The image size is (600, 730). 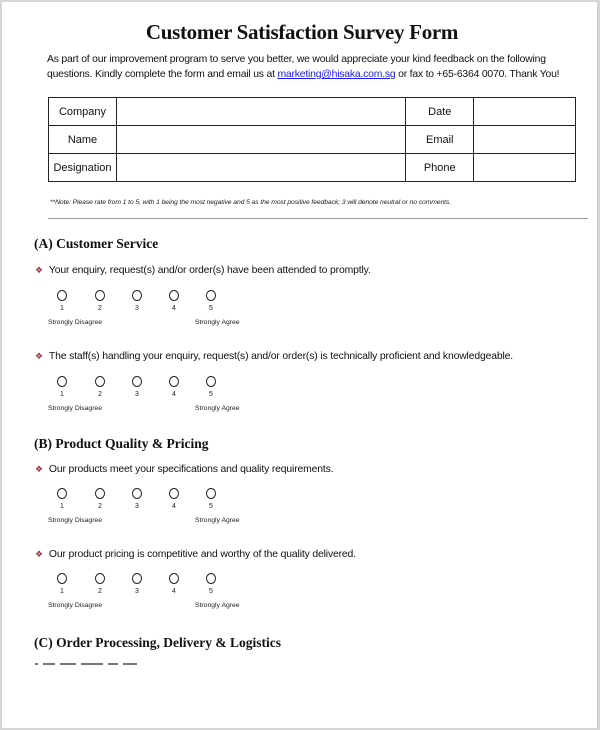 I want to click on designation-label: Designation, so click(x=82, y=167).